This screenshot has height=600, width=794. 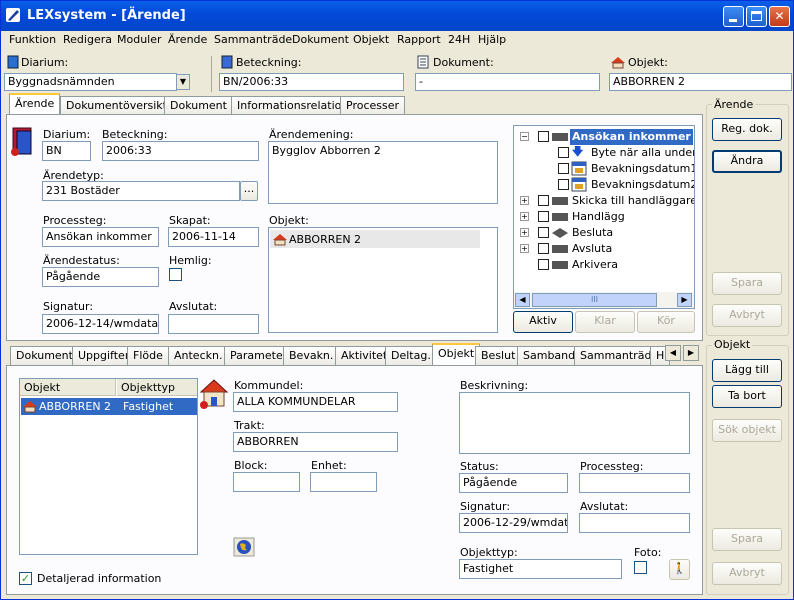 What do you see at coordinates (604, 265) in the screenshot?
I see `tree-item-arkivera: Arkivera` at bounding box center [604, 265].